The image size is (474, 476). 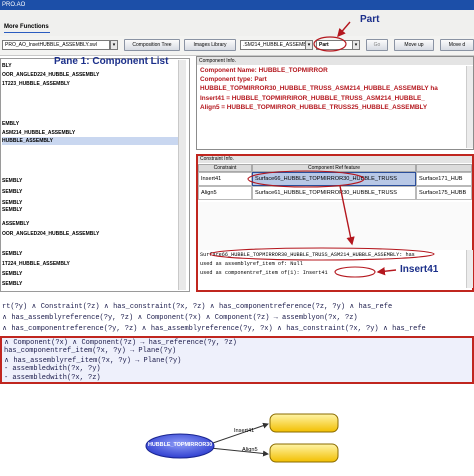 I want to click on edge-label-align5: Align5, so click(x=250, y=450).